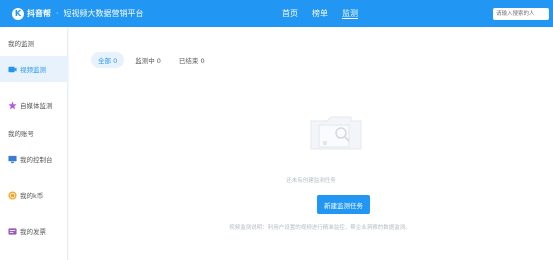  I want to click on sidebar-item-label: 自媒体监测, so click(36, 106).